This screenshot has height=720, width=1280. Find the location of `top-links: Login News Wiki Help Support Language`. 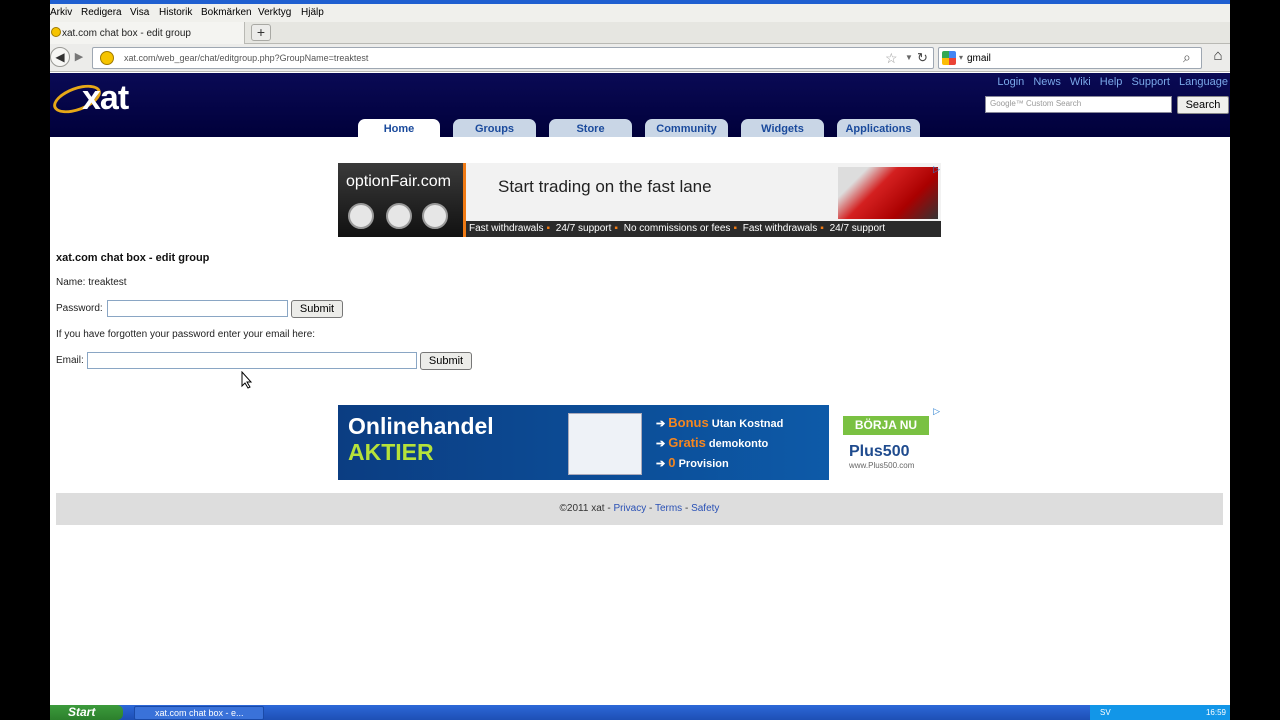

top-links: Login News Wiki Help Support Language is located at coordinates (1109, 82).